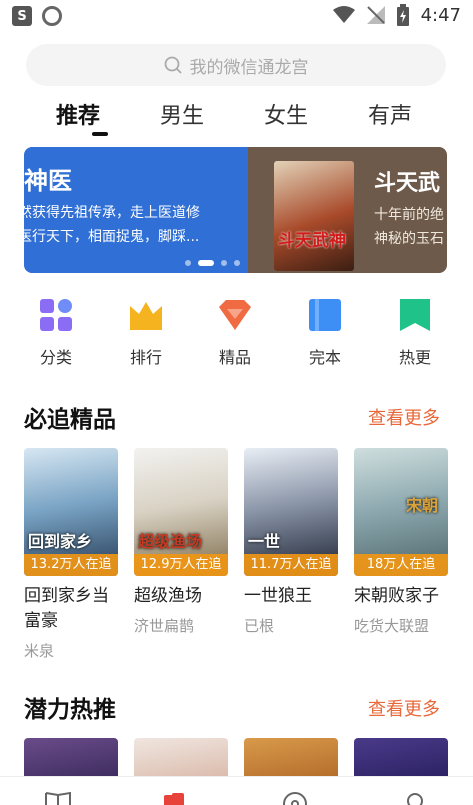 The width and height of the screenshot is (473, 805). Describe the element at coordinates (58, 798) in the screenshot. I see `bookshelf-icon` at that location.